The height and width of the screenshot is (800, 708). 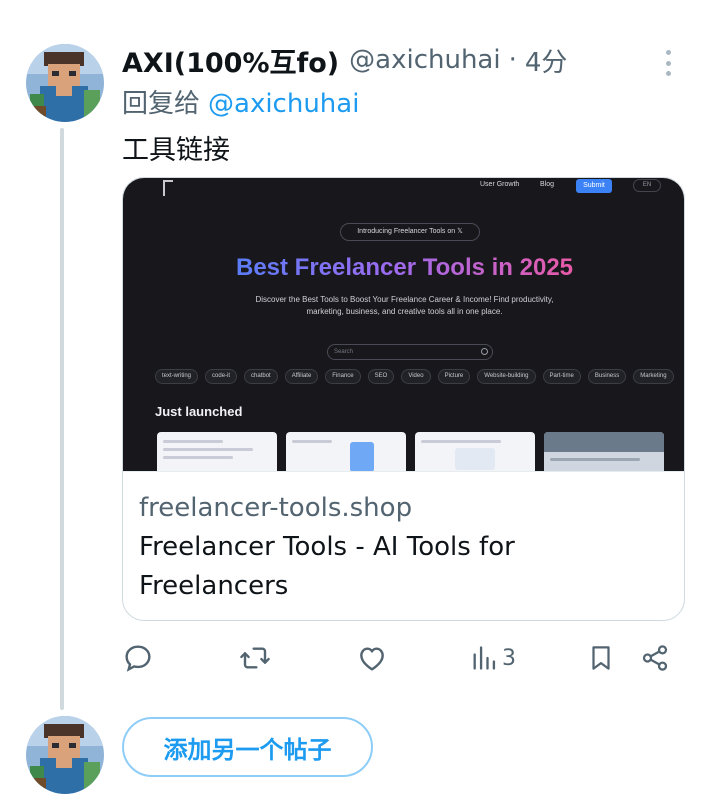 What do you see at coordinates (454, 376) in the screenshot?
I see `site-tag: Picture` at bounding box center [454, 376].